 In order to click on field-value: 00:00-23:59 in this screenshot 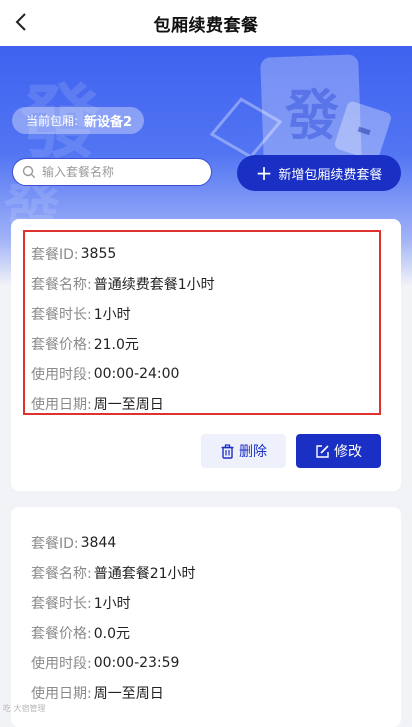, I will do `click(136, 663)`.